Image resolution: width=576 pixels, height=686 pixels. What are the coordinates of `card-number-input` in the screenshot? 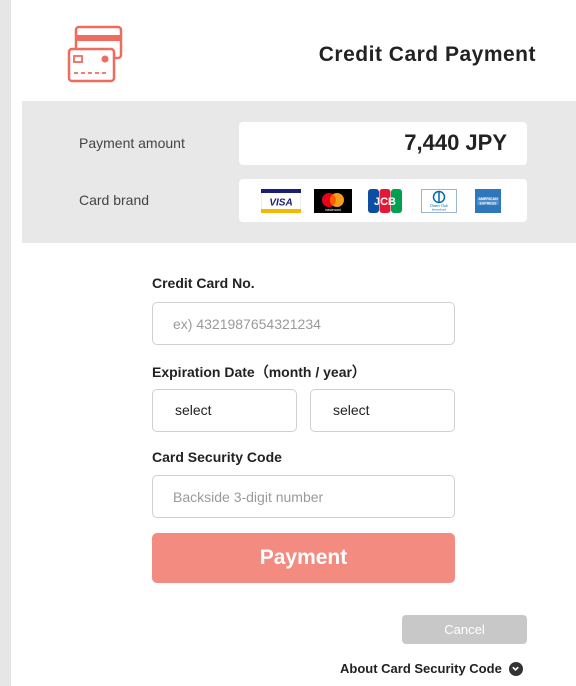 It's located at (303, 323).